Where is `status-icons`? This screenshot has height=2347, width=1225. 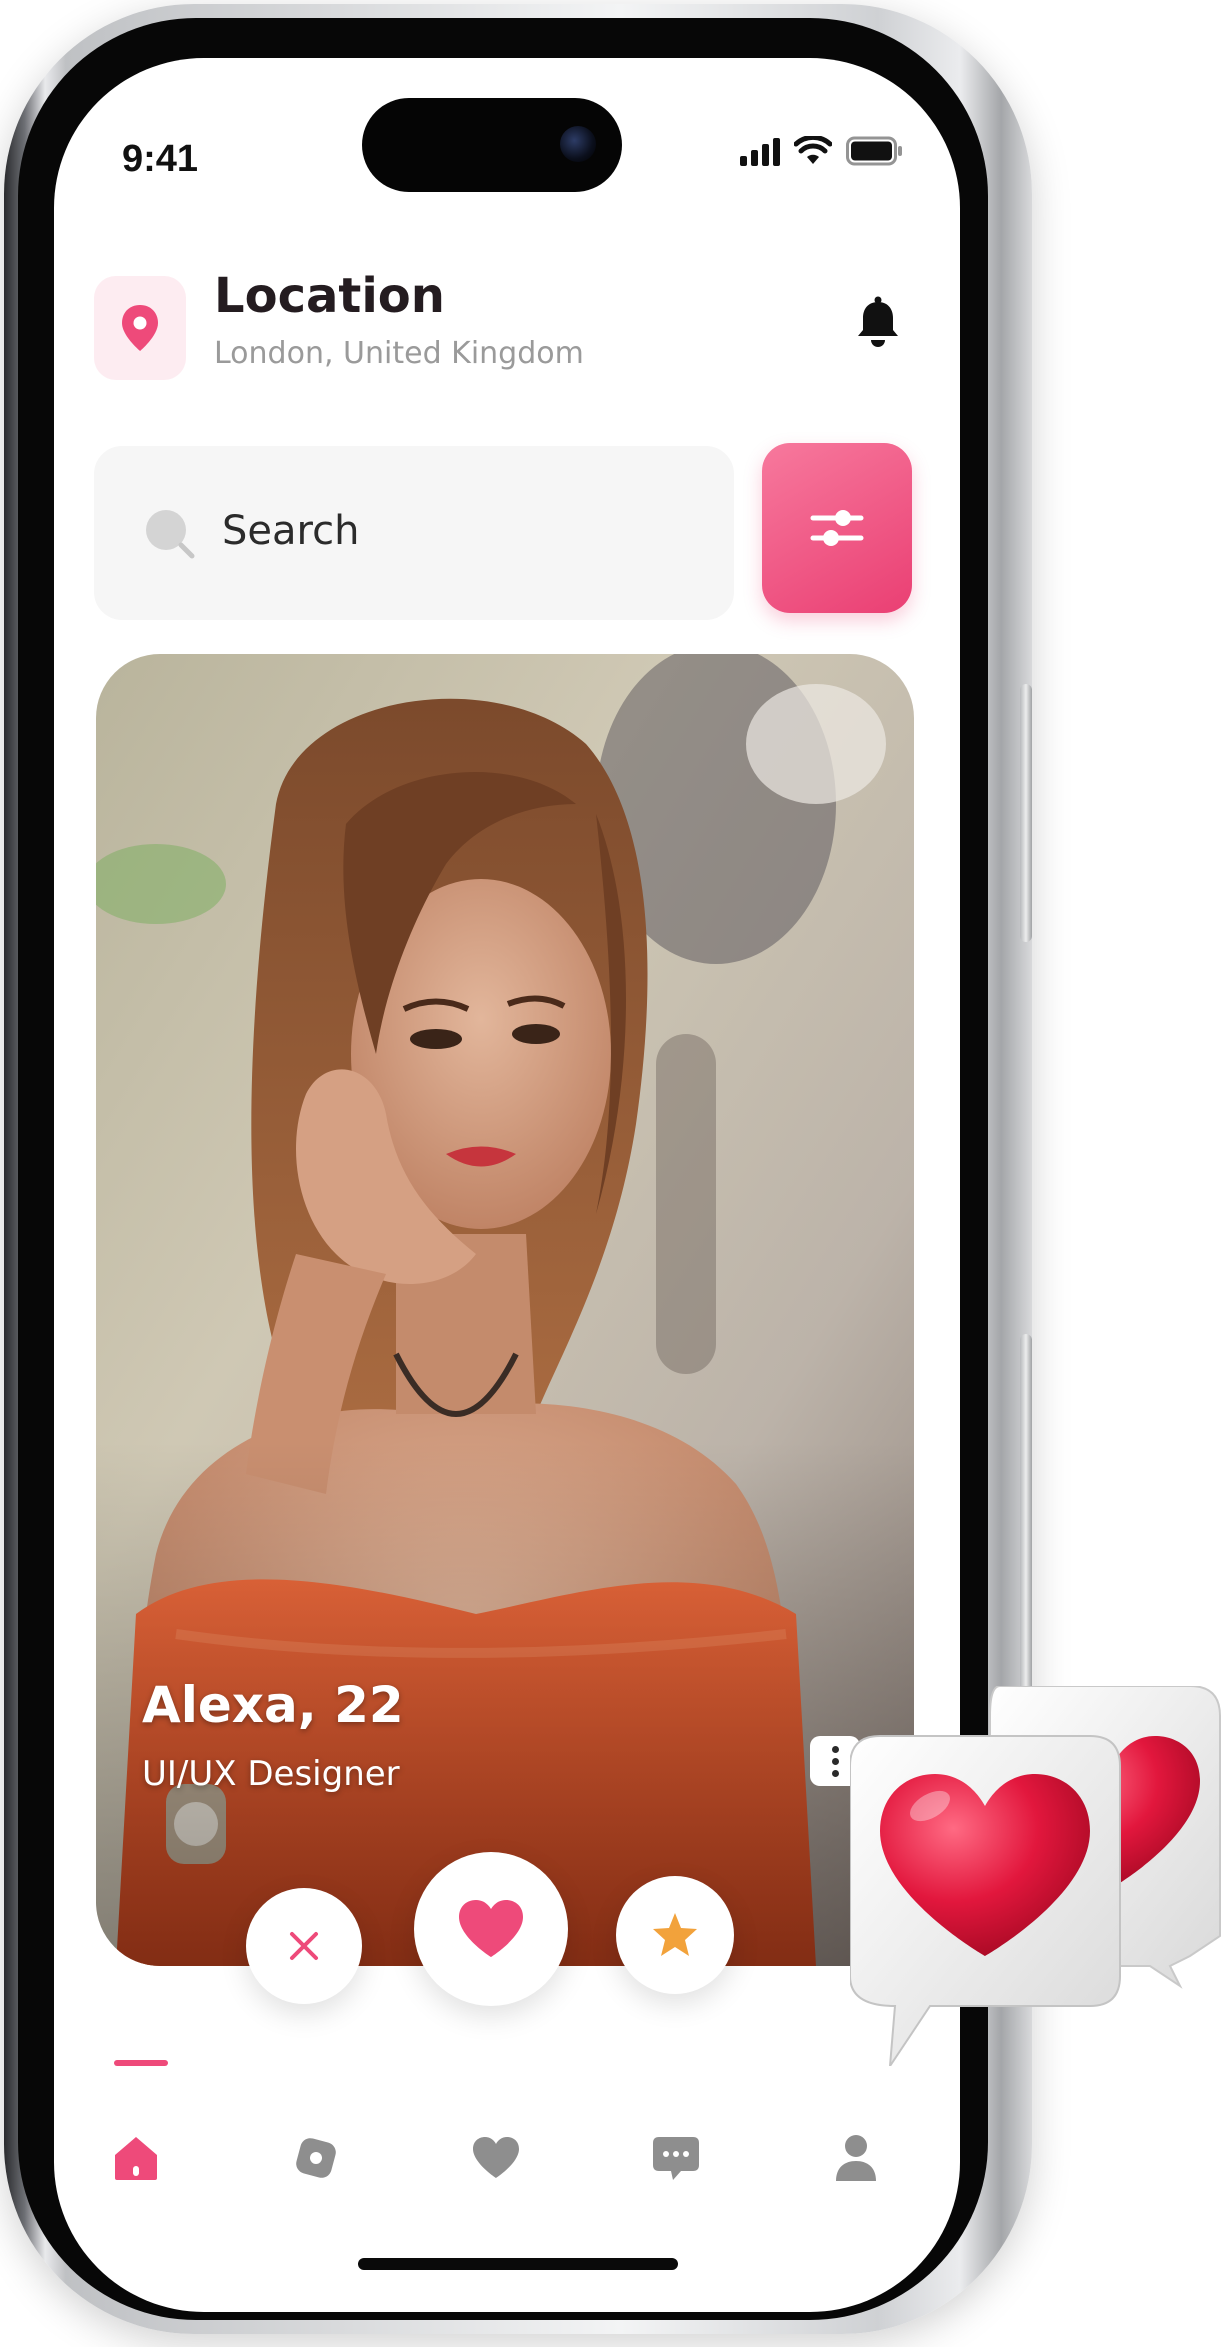 status-icons is located at coordinates (822, 151).